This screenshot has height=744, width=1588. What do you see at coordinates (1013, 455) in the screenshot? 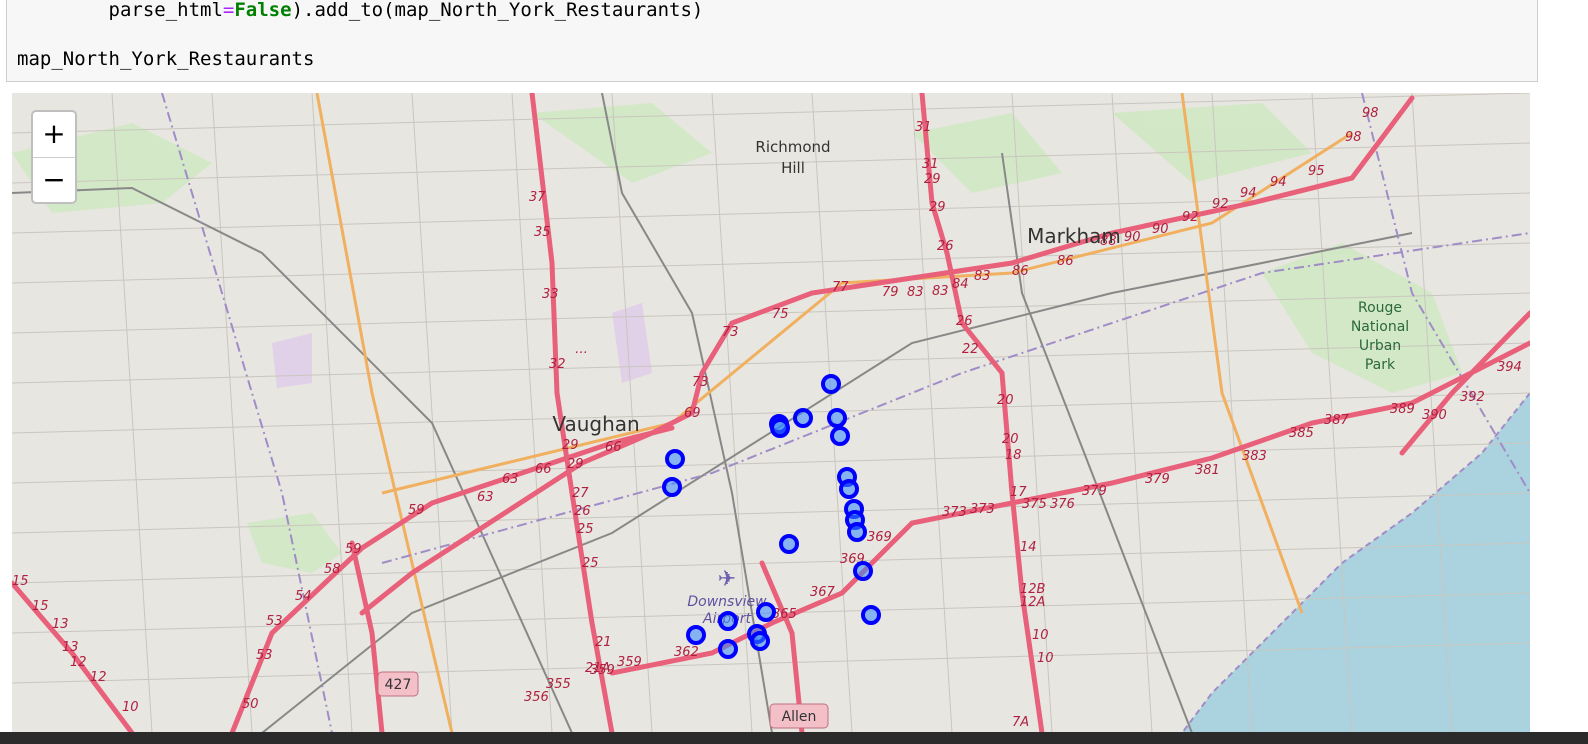
I see `svg-text: 18` at bounding box center [1013, 455].